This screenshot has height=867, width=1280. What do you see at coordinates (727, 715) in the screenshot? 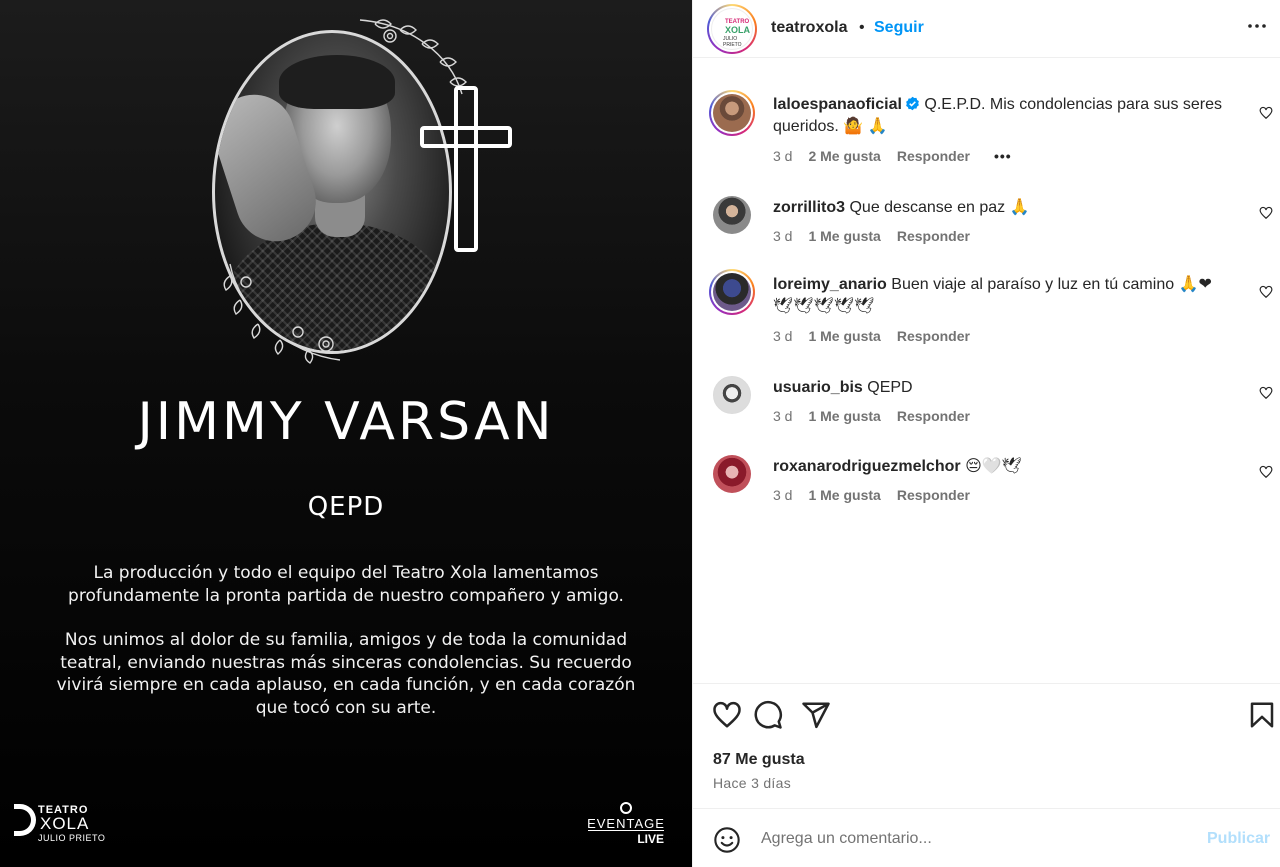
I see `heart-icon` at bounding box center [727, 715].